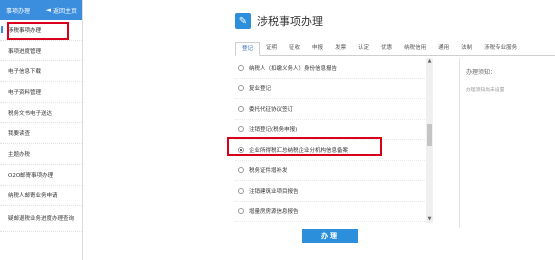  What do you see at coordinates (274, 212) in the screenshot?
I see `option-label: 增量房房源信息报告` at bounding box center [274, 212].